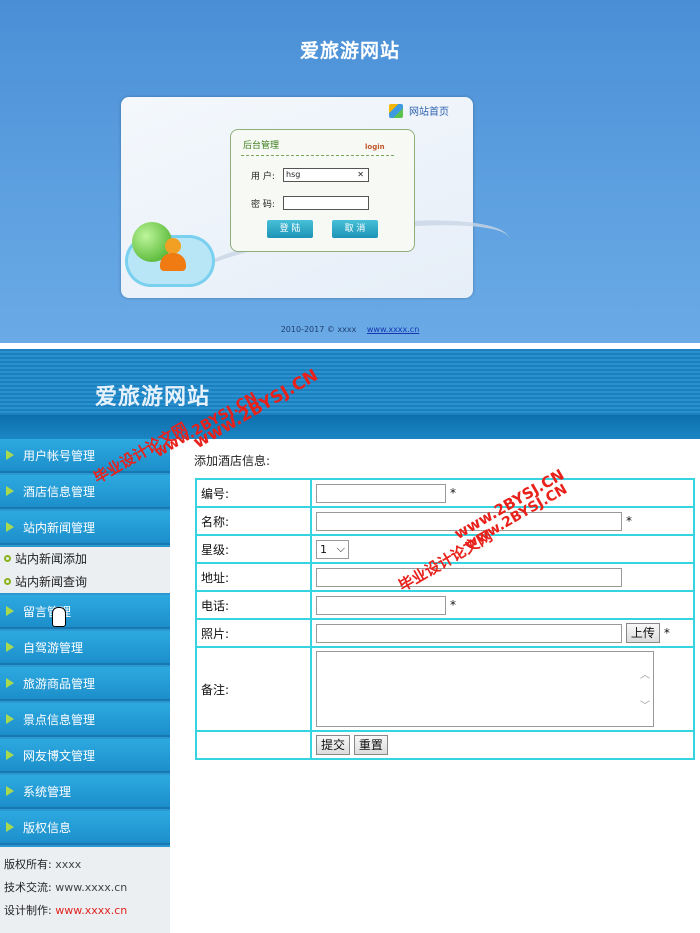 The height and width of the screenshot is (933, 700). I want to click on field-cell: 1 ⌵, so click(502, 549).